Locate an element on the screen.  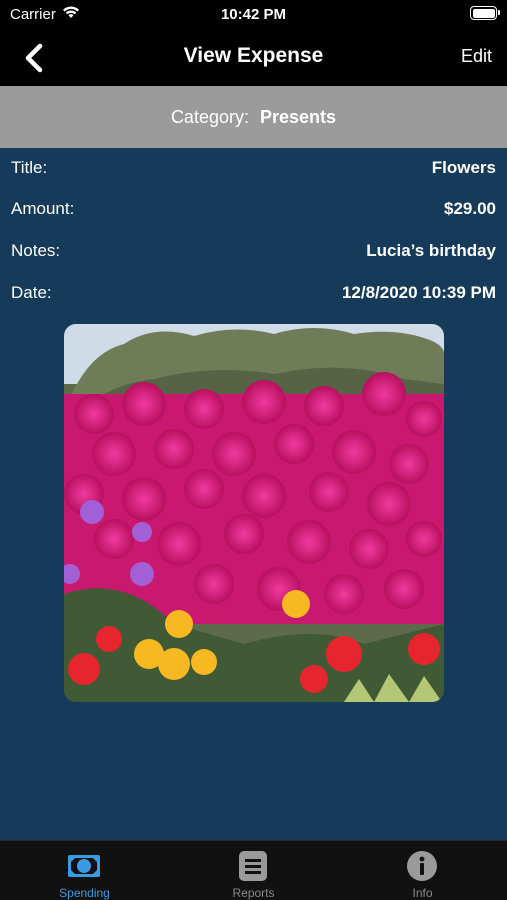
category-label: Category: is located at coordinates (209, 117).